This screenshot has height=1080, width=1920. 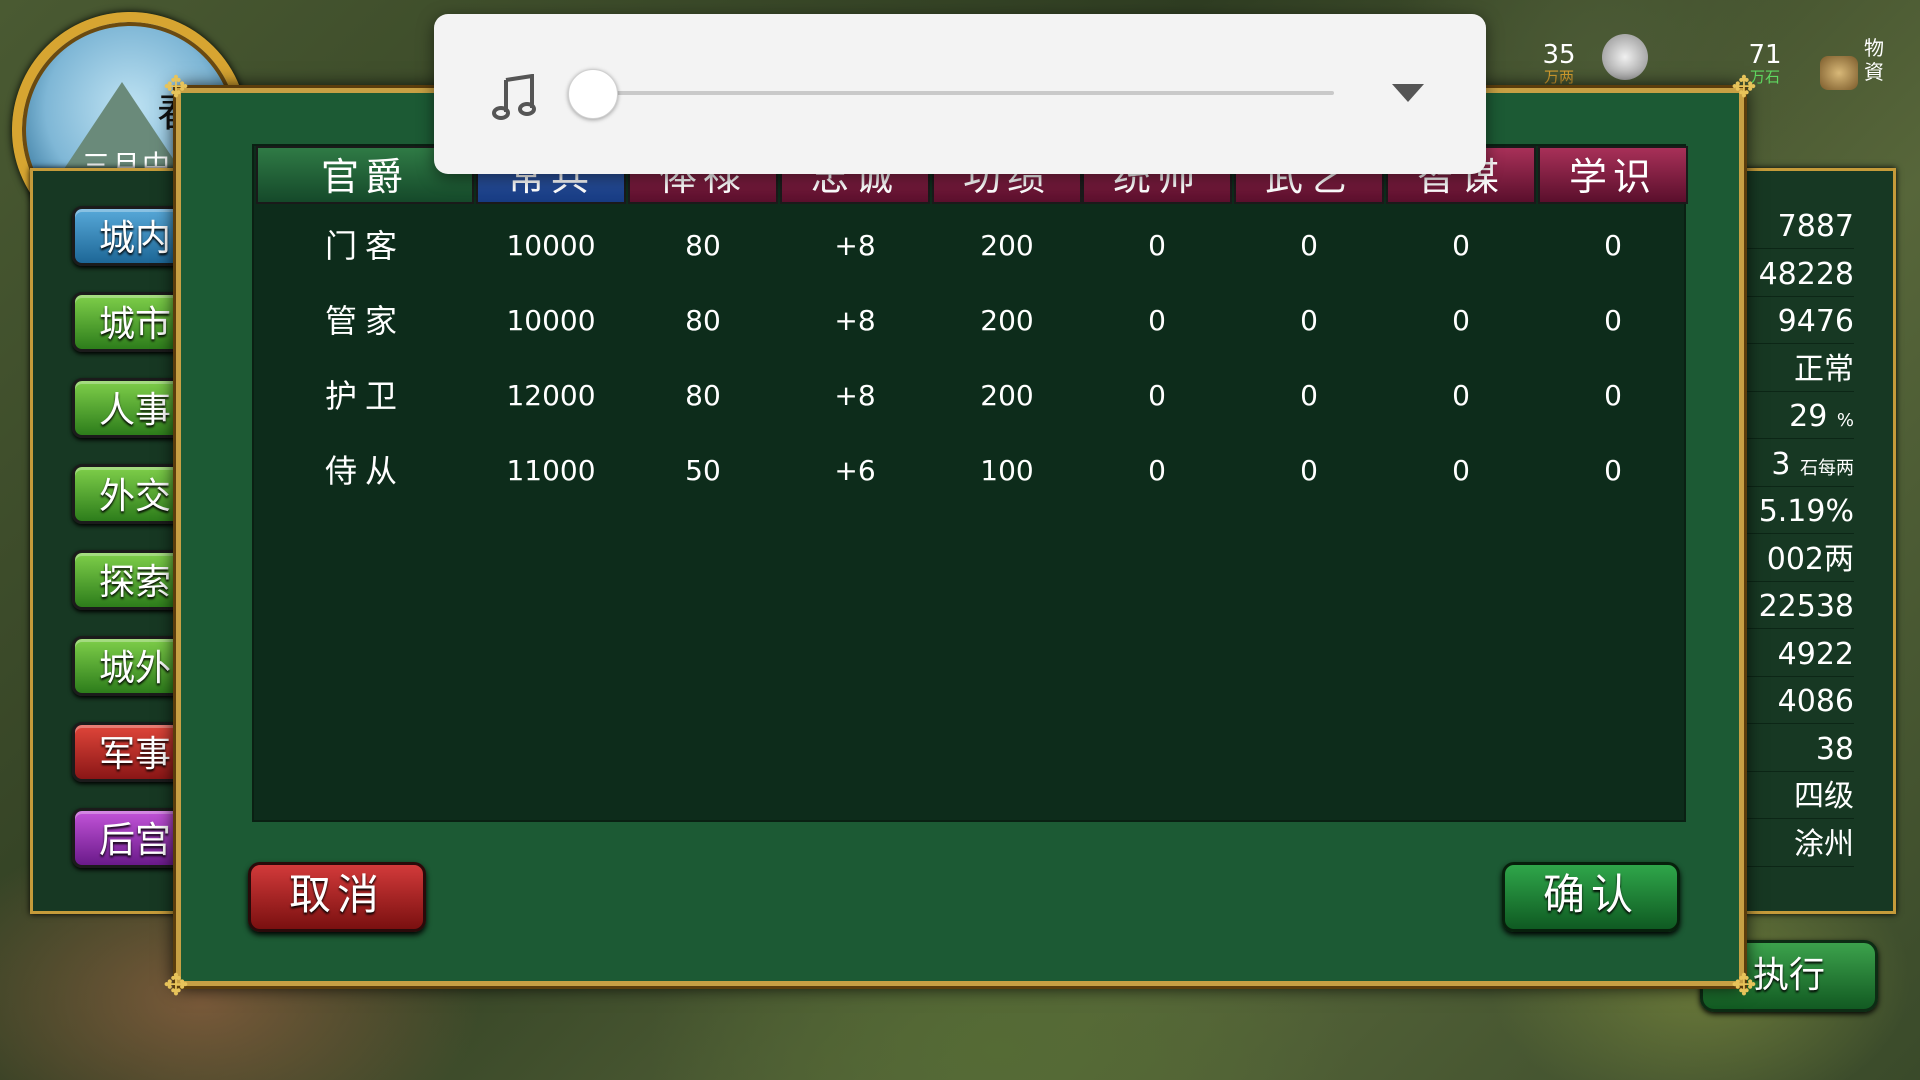 What do you see at coordinates (593, 94) in the screenshot?
I see `volume-slider-knob` at bounding box center [593, 94].